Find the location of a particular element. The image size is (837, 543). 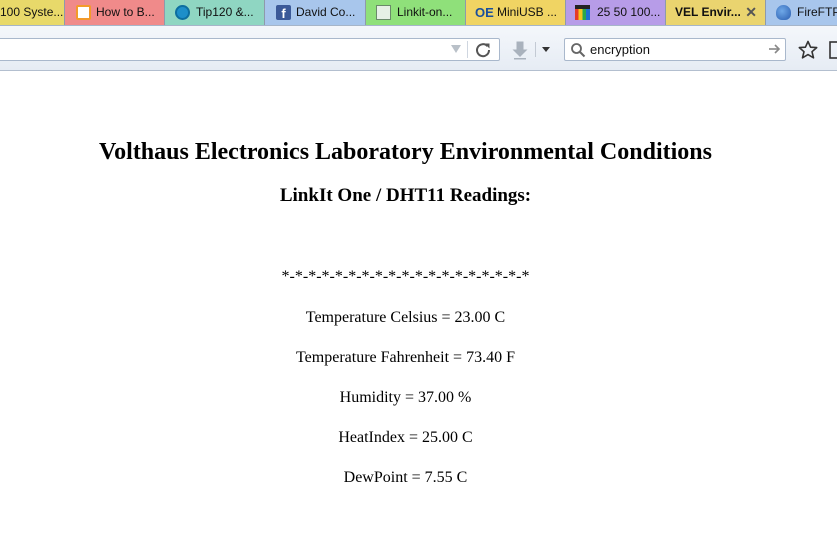

instructables-icon is located at coordinates (83, 12).